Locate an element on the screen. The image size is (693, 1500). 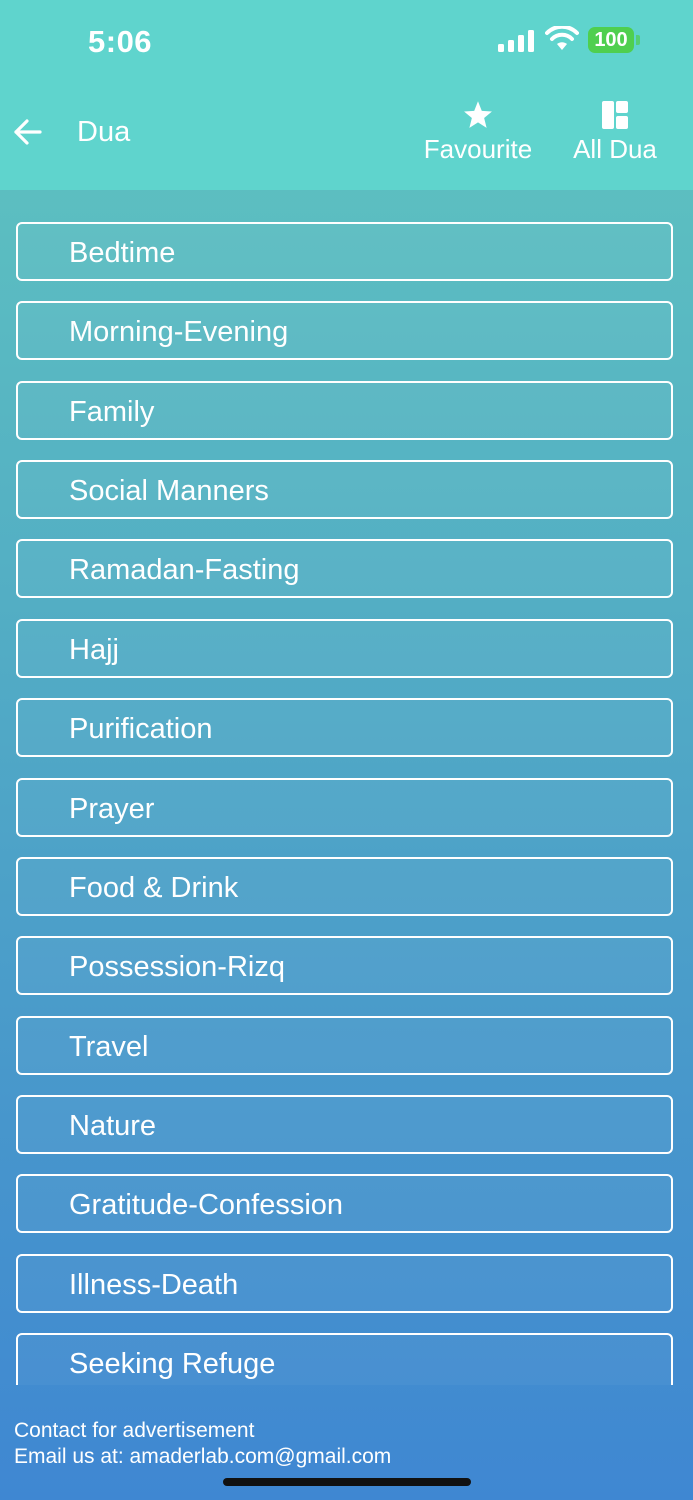
category-label: Purification is located at coordinates (141, 729).